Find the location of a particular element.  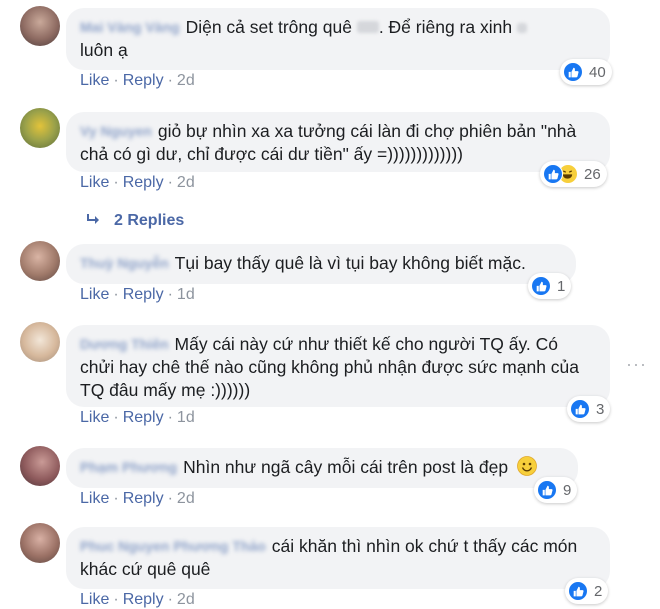

smiley-emoji-icon is located at coordinates (527, 466).